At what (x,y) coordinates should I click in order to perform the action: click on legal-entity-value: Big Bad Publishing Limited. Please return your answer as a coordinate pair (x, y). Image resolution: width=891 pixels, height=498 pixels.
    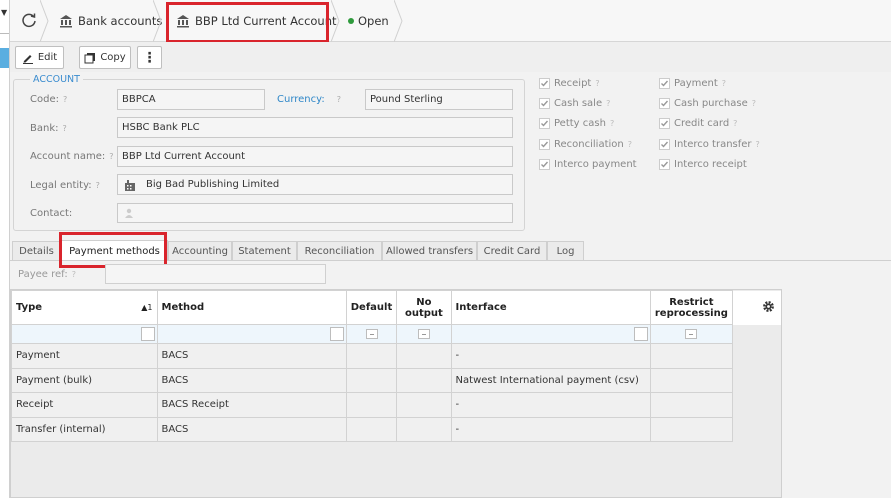
    Looking at the image, I should click on (213, 184).